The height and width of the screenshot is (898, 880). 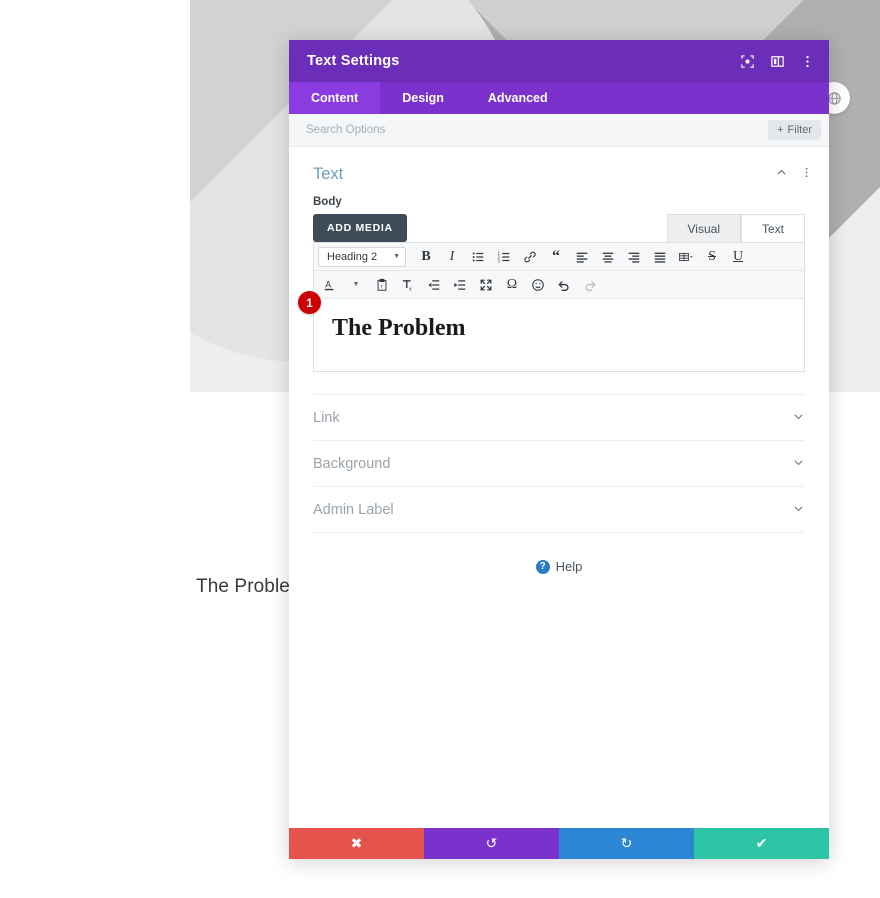 I want to click on body-field-label: Body, so click(x=327, y=202).